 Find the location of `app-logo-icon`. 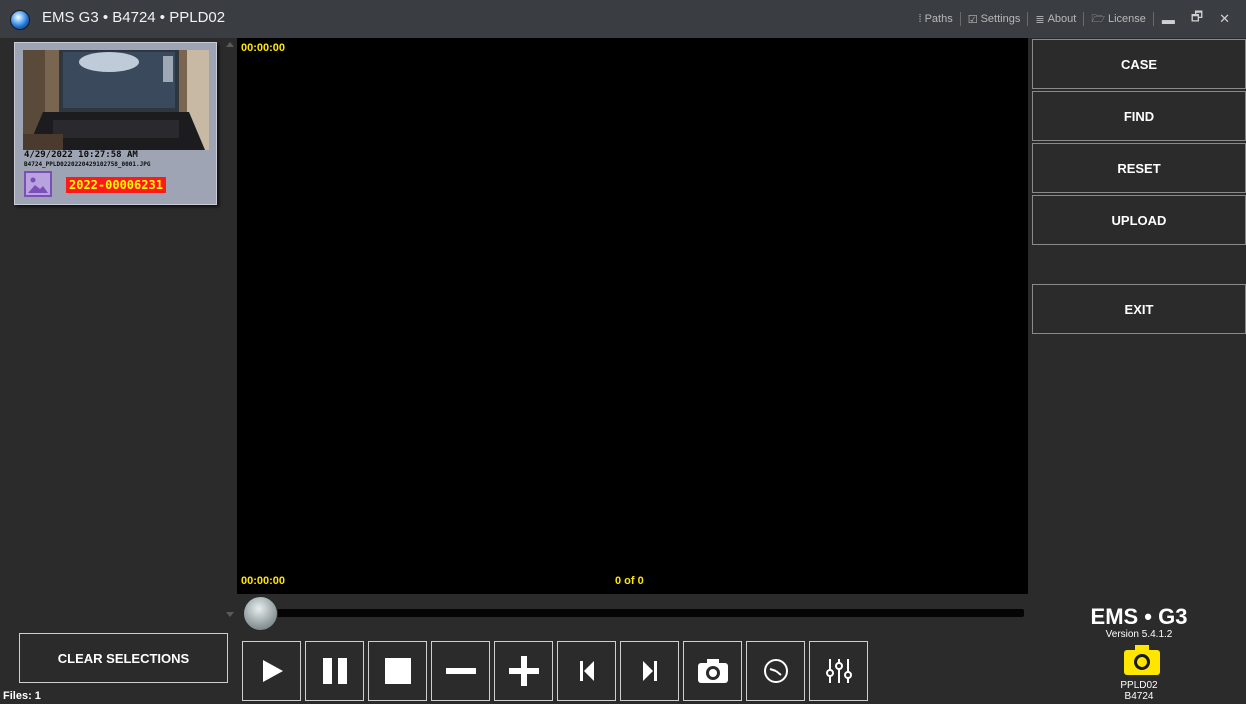

app-logo-icon is located at coordinates (20, 20).